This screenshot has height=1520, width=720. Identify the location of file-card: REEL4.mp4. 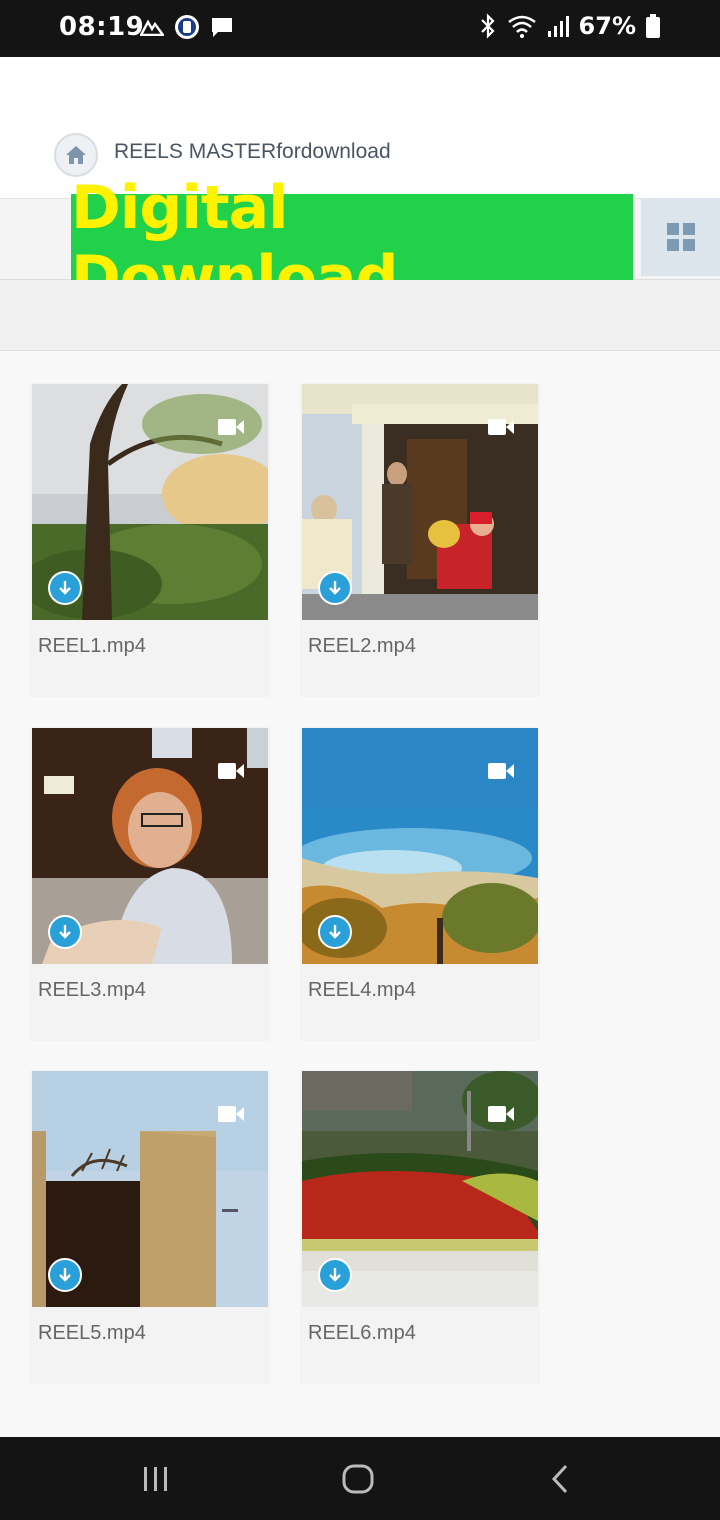
(420, 884).